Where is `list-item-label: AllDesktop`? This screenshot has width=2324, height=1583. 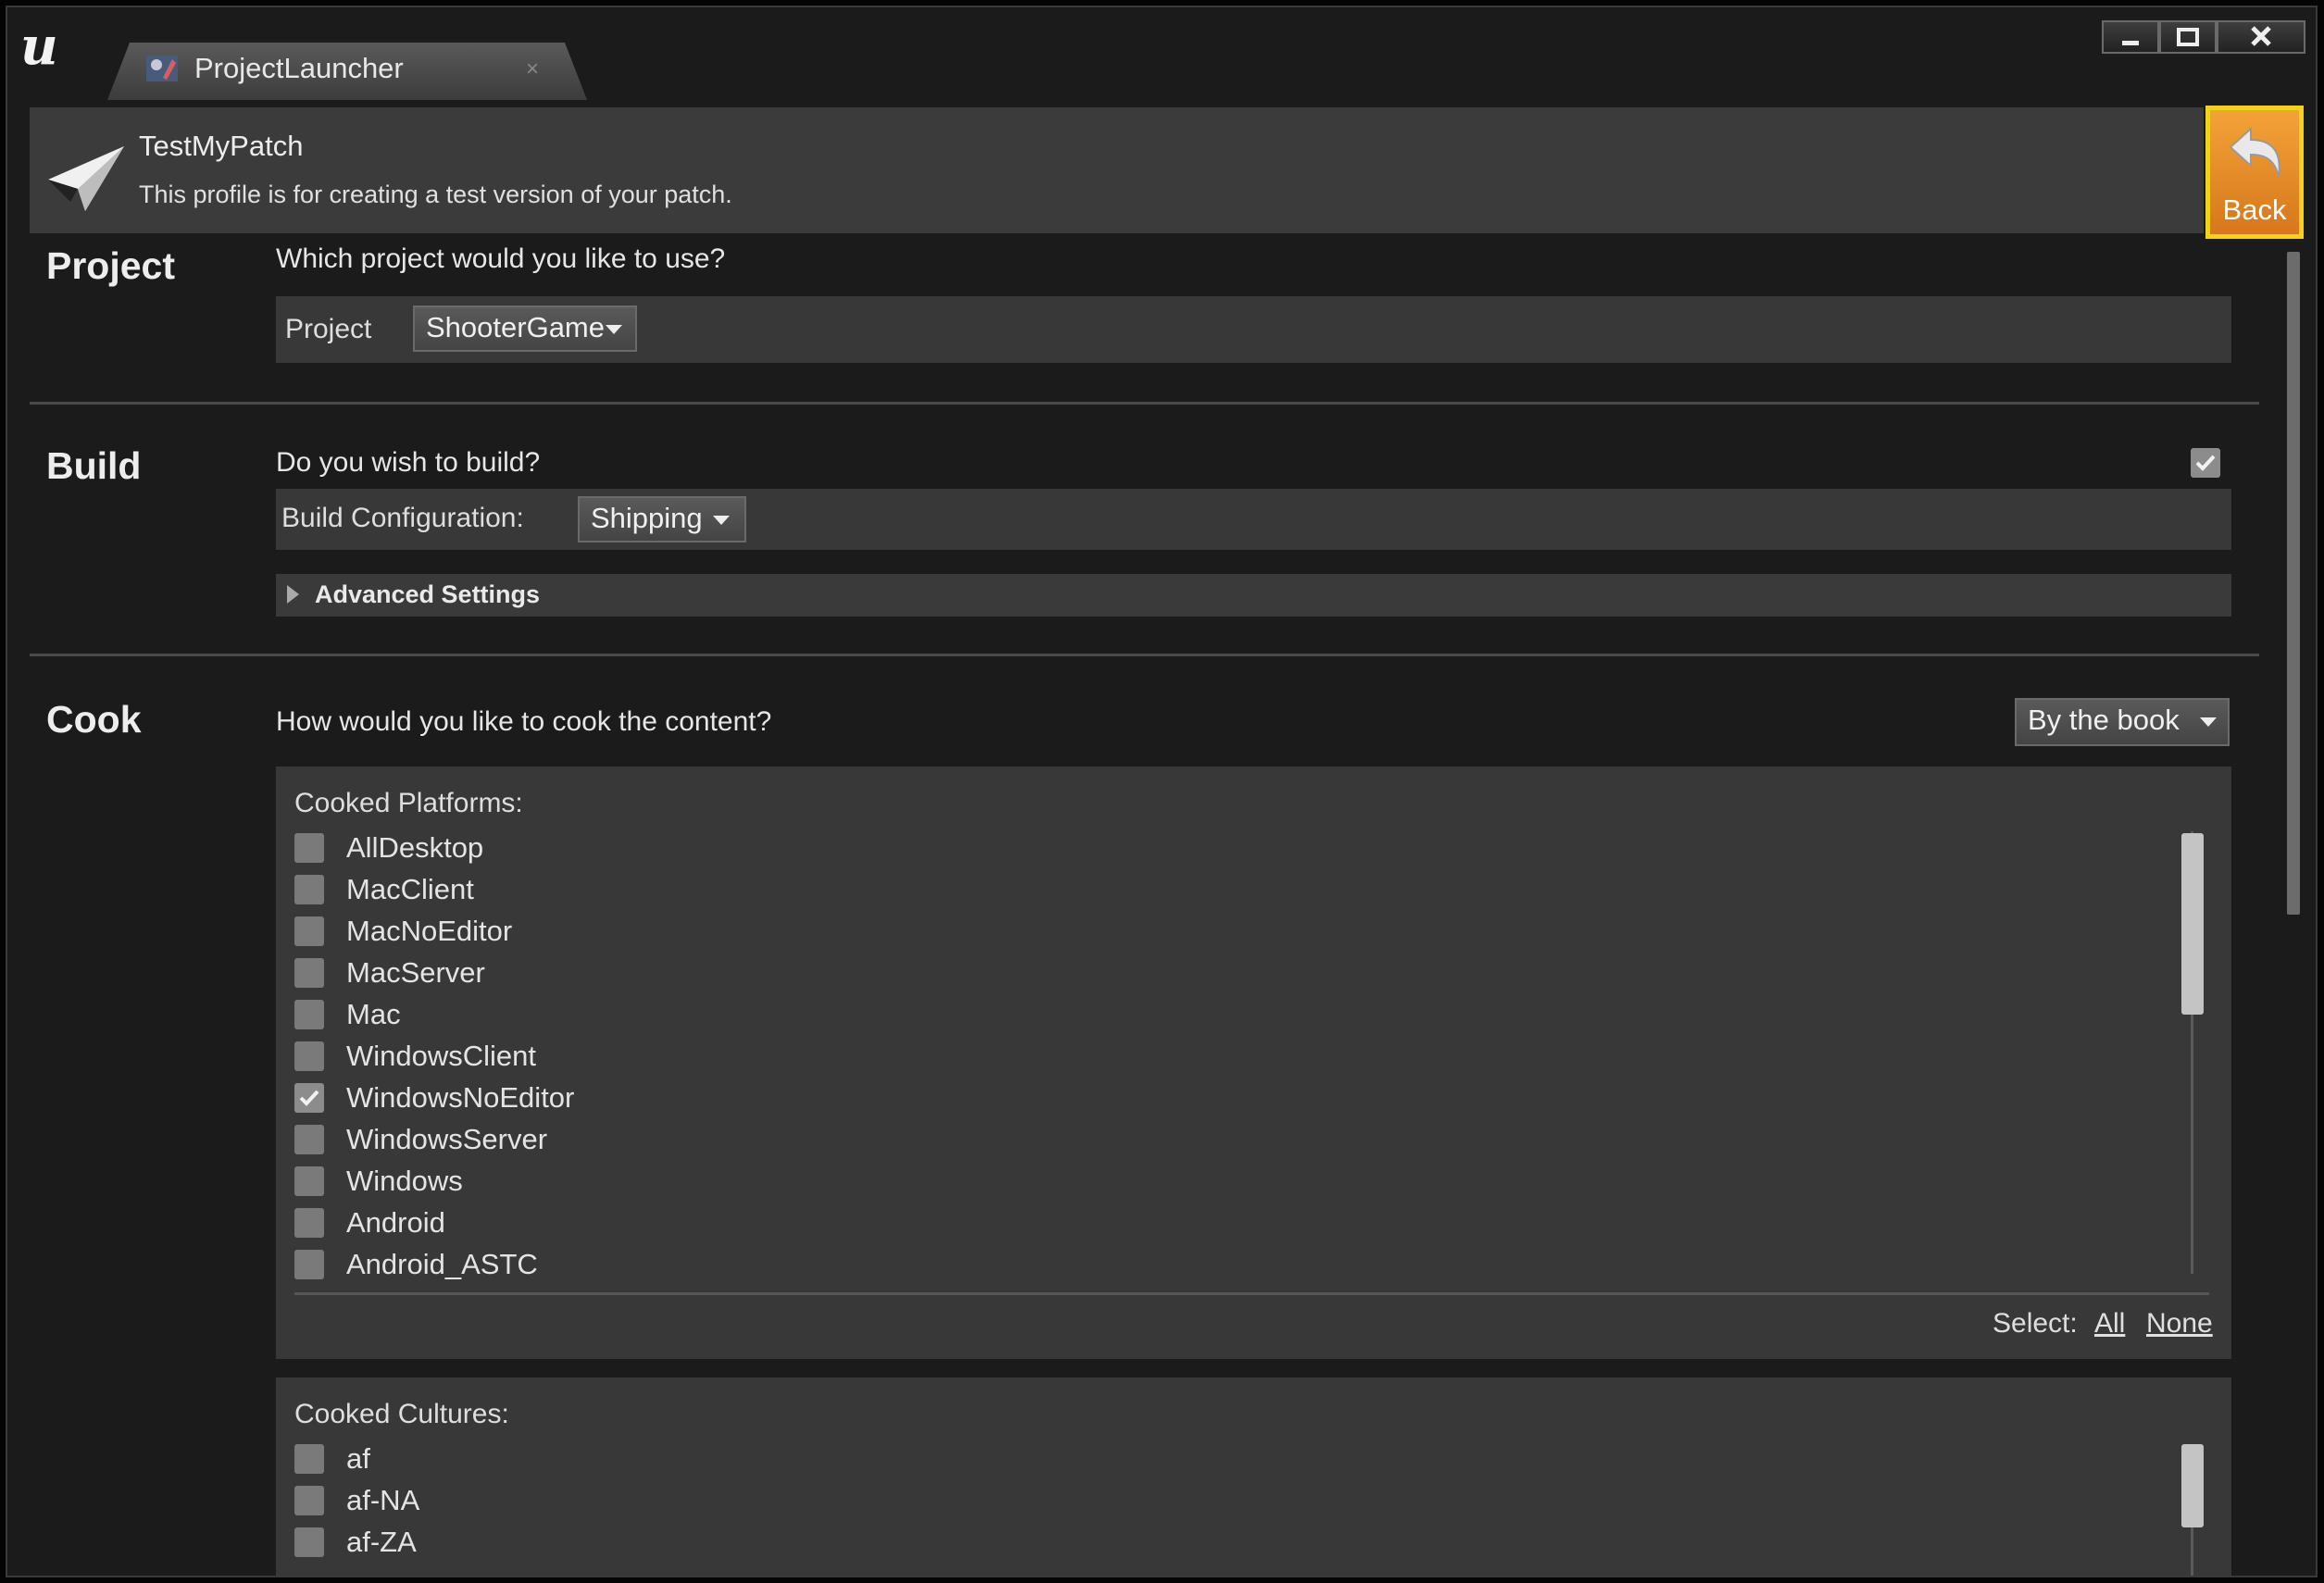
list-item-label: AllDesktop is located at coordinates (415, 847).